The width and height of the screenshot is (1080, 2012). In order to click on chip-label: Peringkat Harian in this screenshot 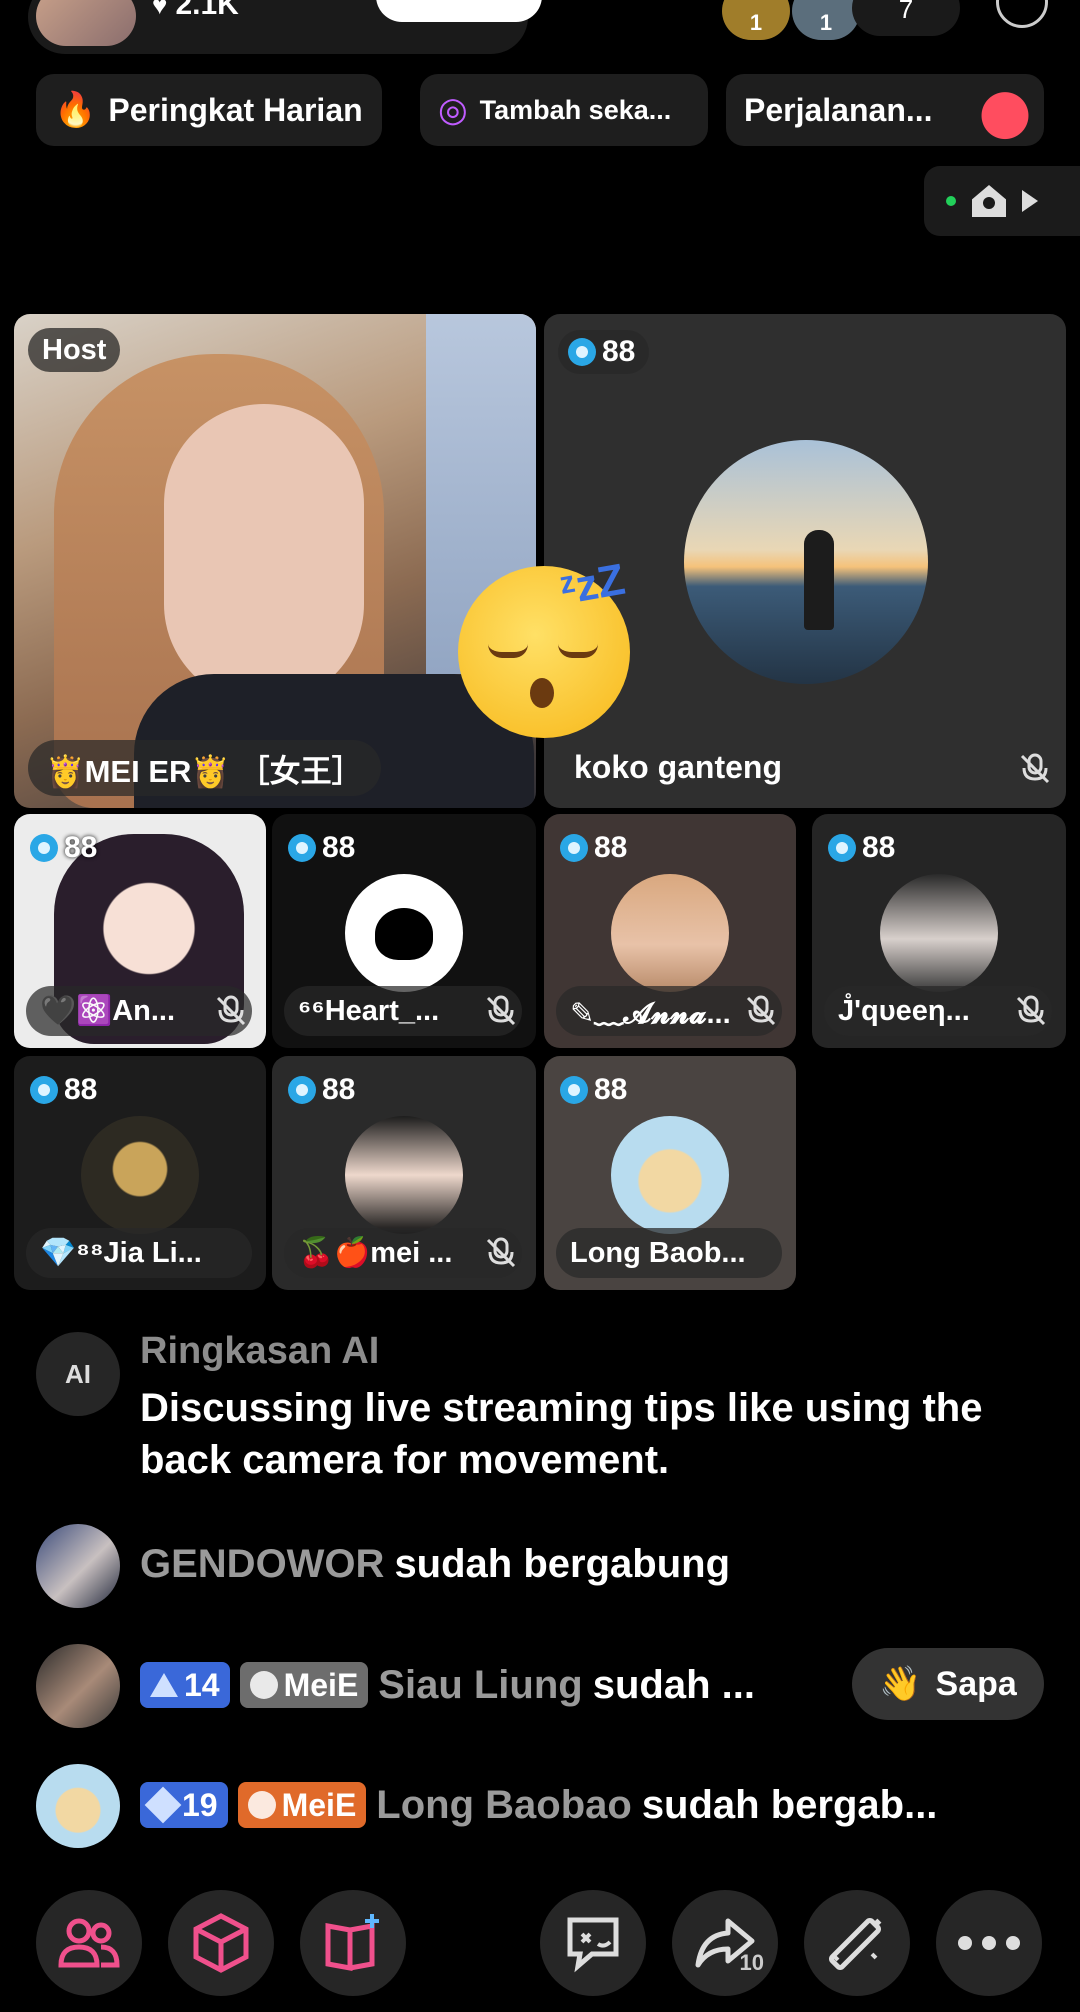, I will do `click(235, 109)`.